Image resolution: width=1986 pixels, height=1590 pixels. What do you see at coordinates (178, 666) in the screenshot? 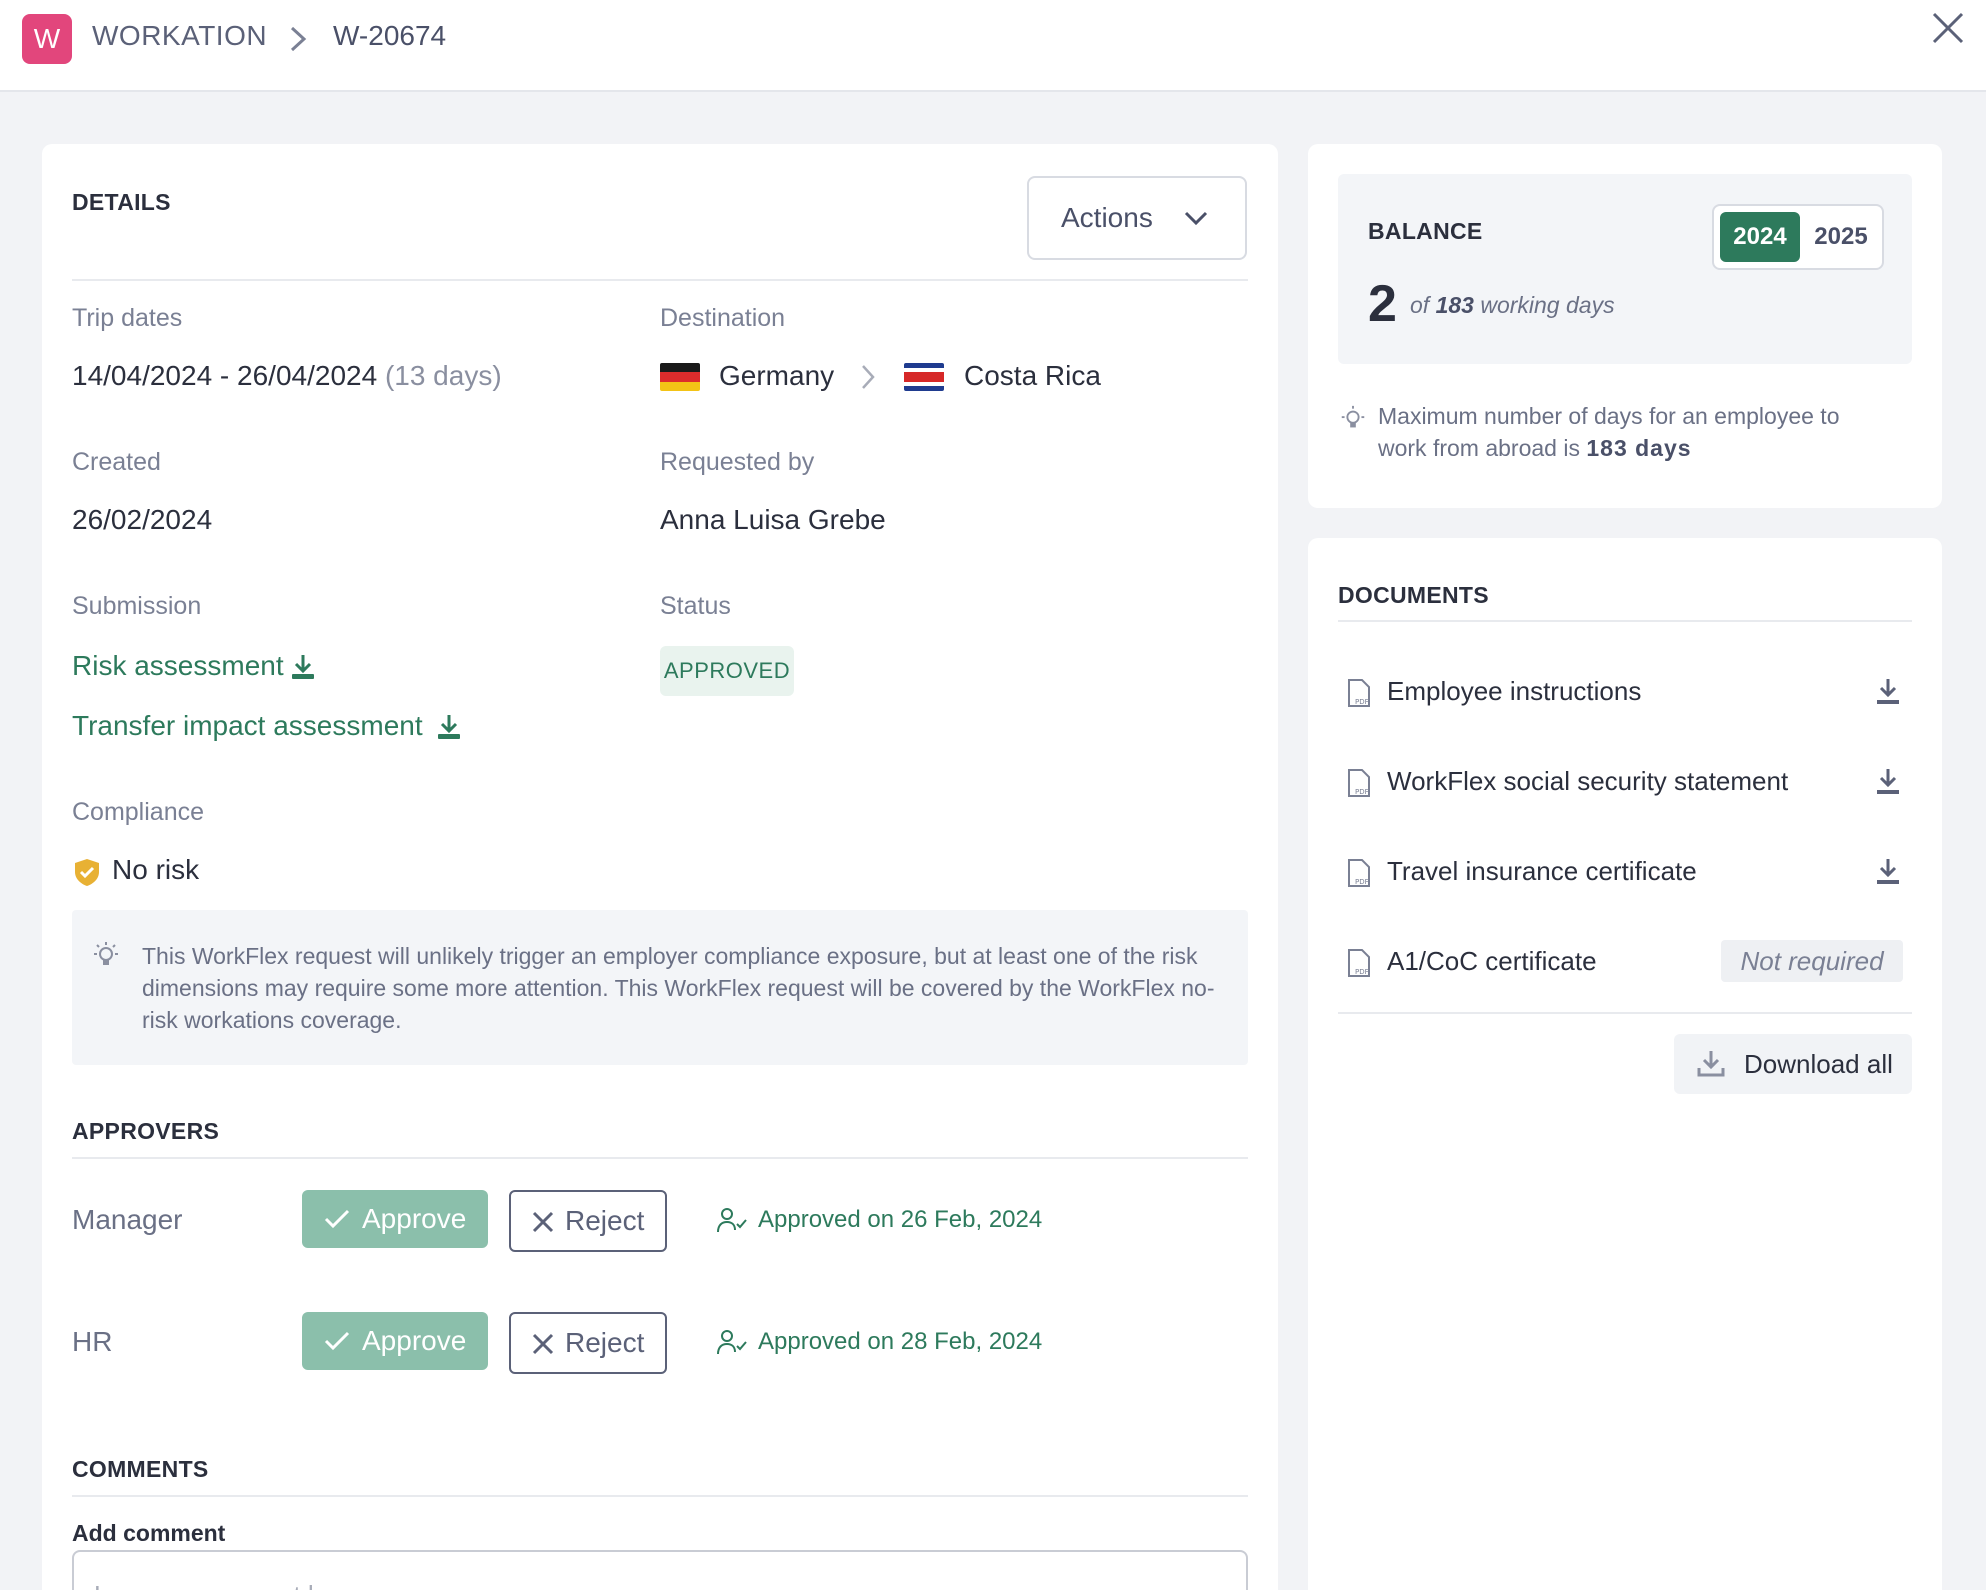
I see `risk-assessment-link: Risk assessment` at bounding box center [178, 666].